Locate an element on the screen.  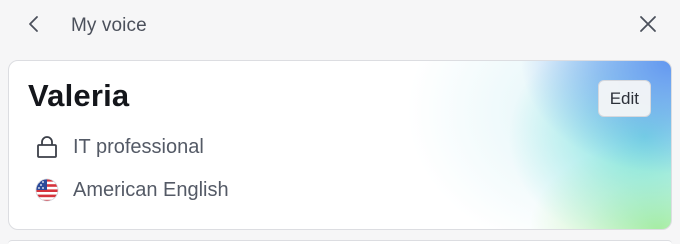
next-card-edge is located at coordinates (340, 242).